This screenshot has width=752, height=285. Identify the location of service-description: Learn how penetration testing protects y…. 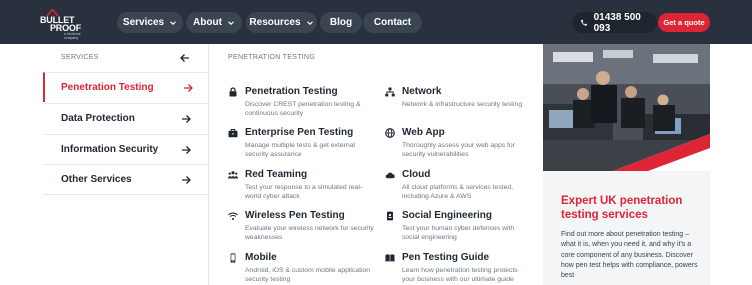
(460, 275).